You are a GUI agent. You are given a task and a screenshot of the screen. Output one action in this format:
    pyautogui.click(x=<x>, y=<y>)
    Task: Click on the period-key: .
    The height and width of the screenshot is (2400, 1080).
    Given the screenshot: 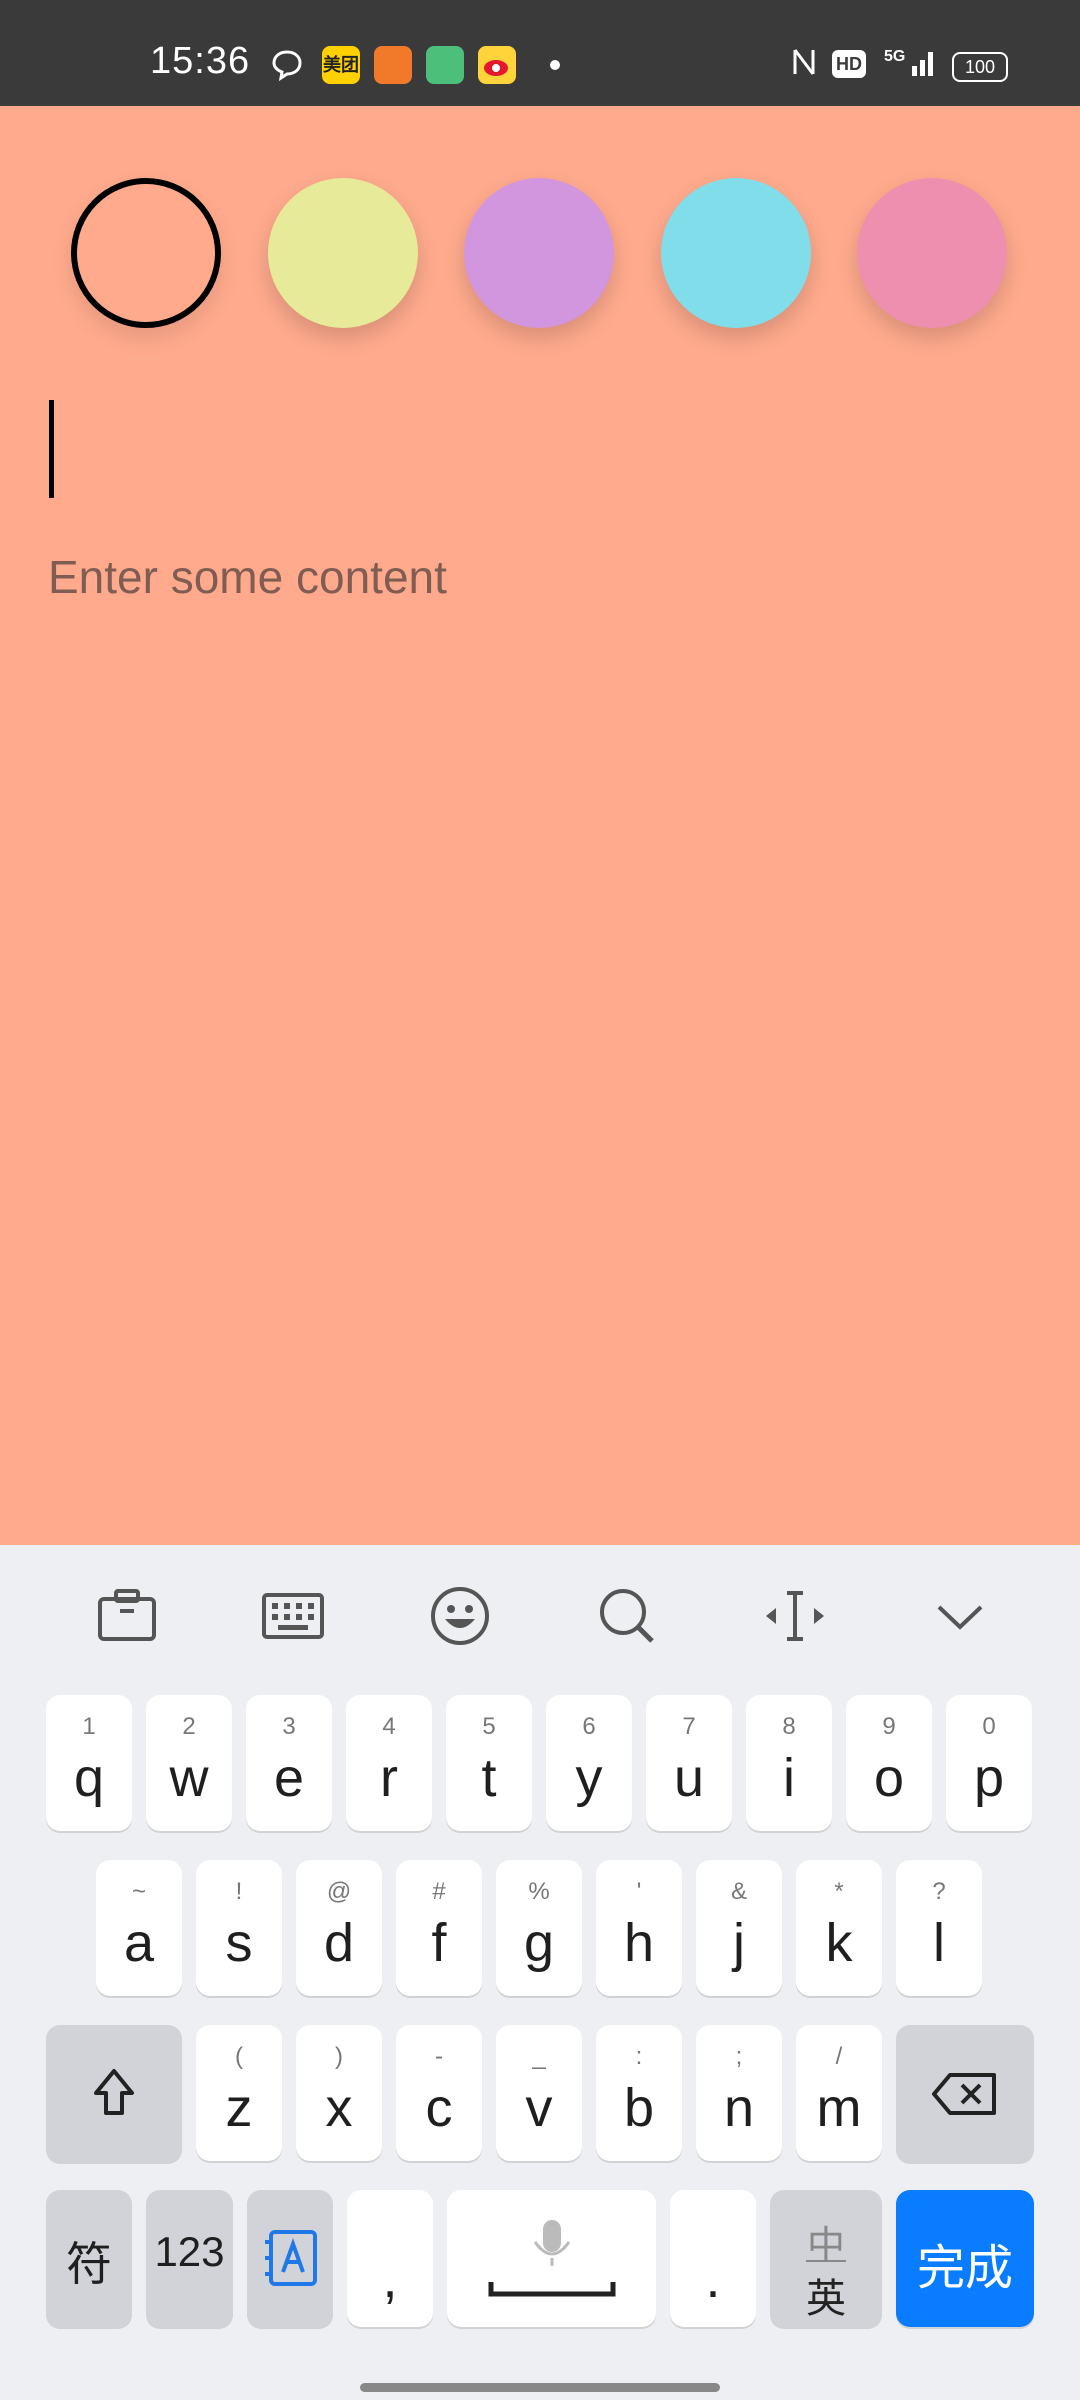 What is the action you would take?
    pyautogui.click(x=713, y=2258)
    